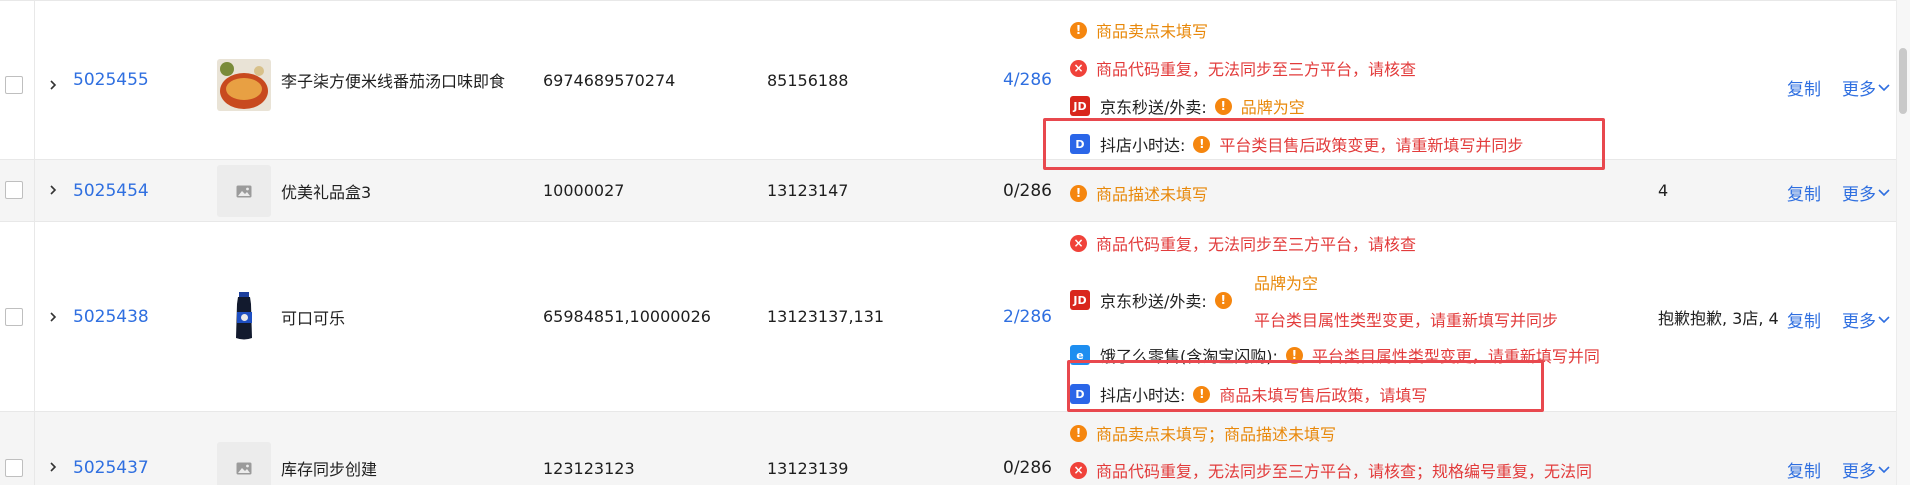 This screenshot has width=1910, height=485. I want to click on product-code: 6974689570274, so click(609, 80).